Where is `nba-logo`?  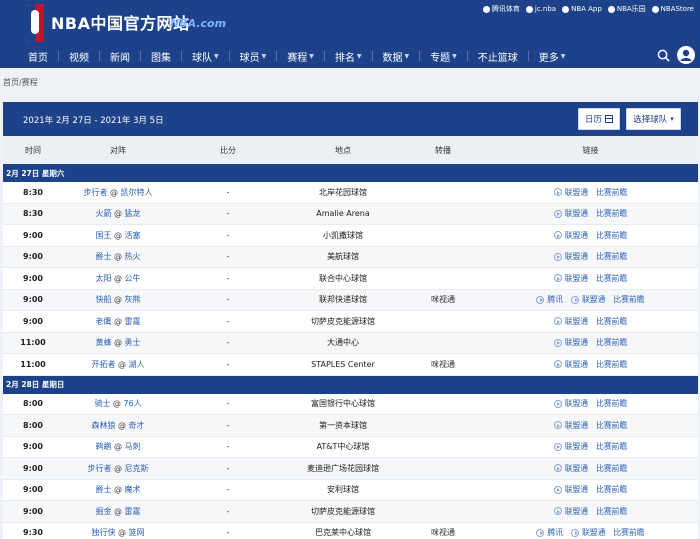
nba-logo is located at coordinates (35, 23).